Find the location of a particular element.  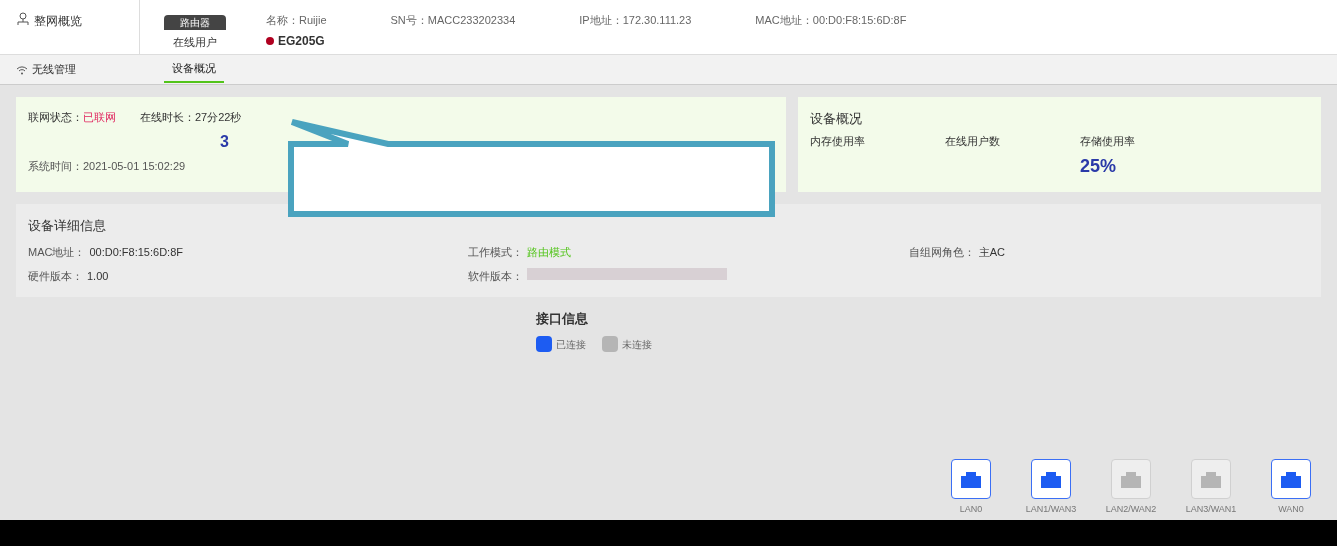

user-count: 3 is located at coordinates (224, 141).